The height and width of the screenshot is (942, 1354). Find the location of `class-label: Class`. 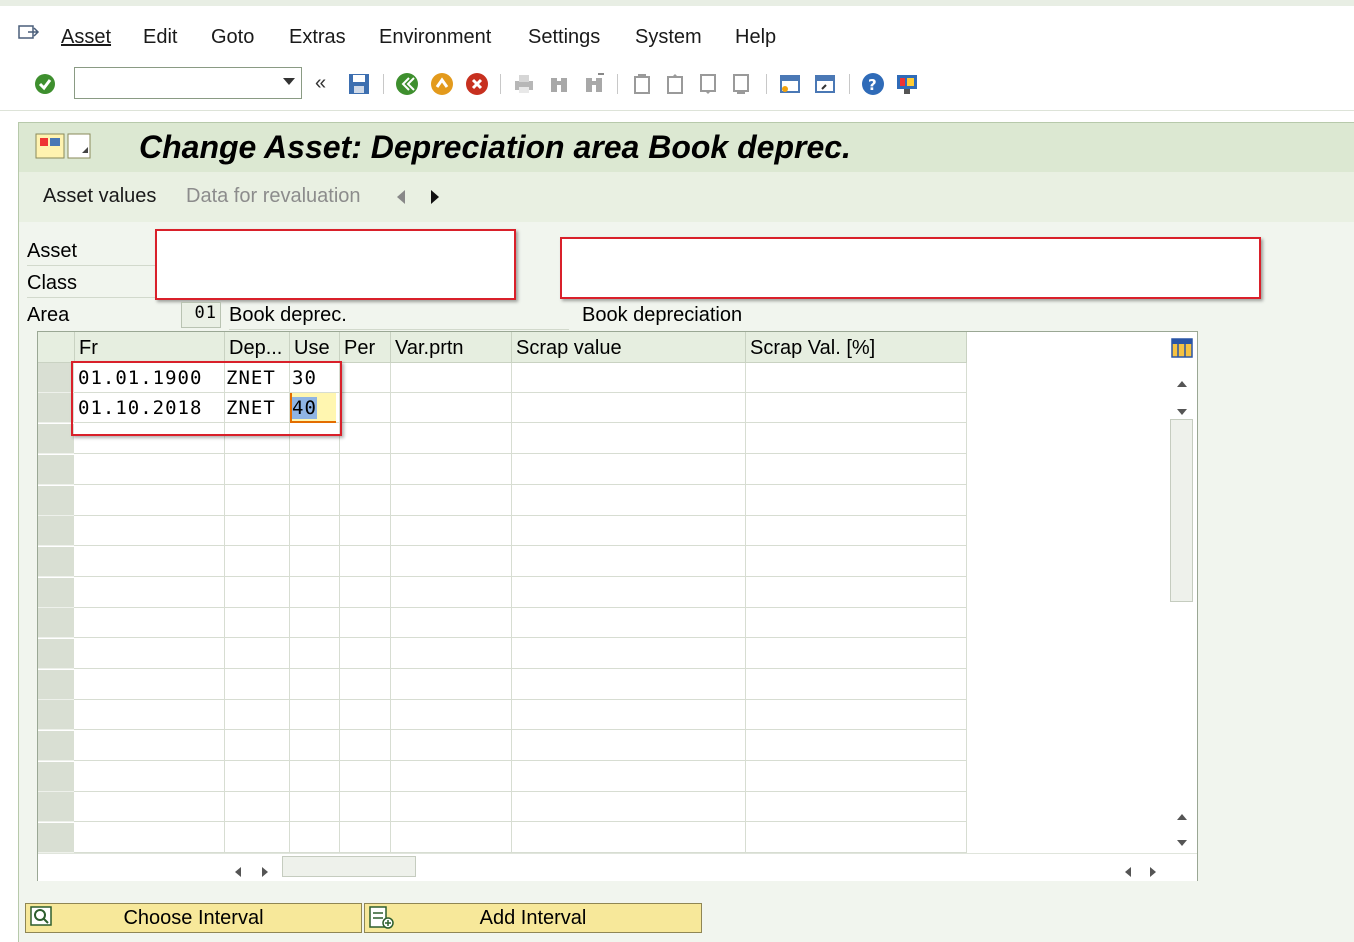

class-label: Class is located at coordinates (52, 283).